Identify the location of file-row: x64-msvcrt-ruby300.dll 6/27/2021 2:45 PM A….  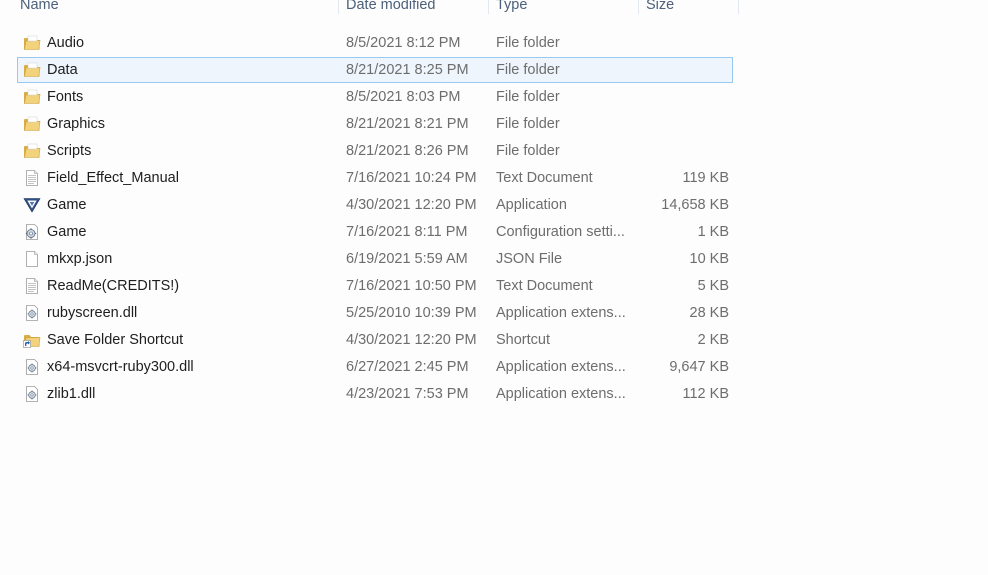
(375, 367).